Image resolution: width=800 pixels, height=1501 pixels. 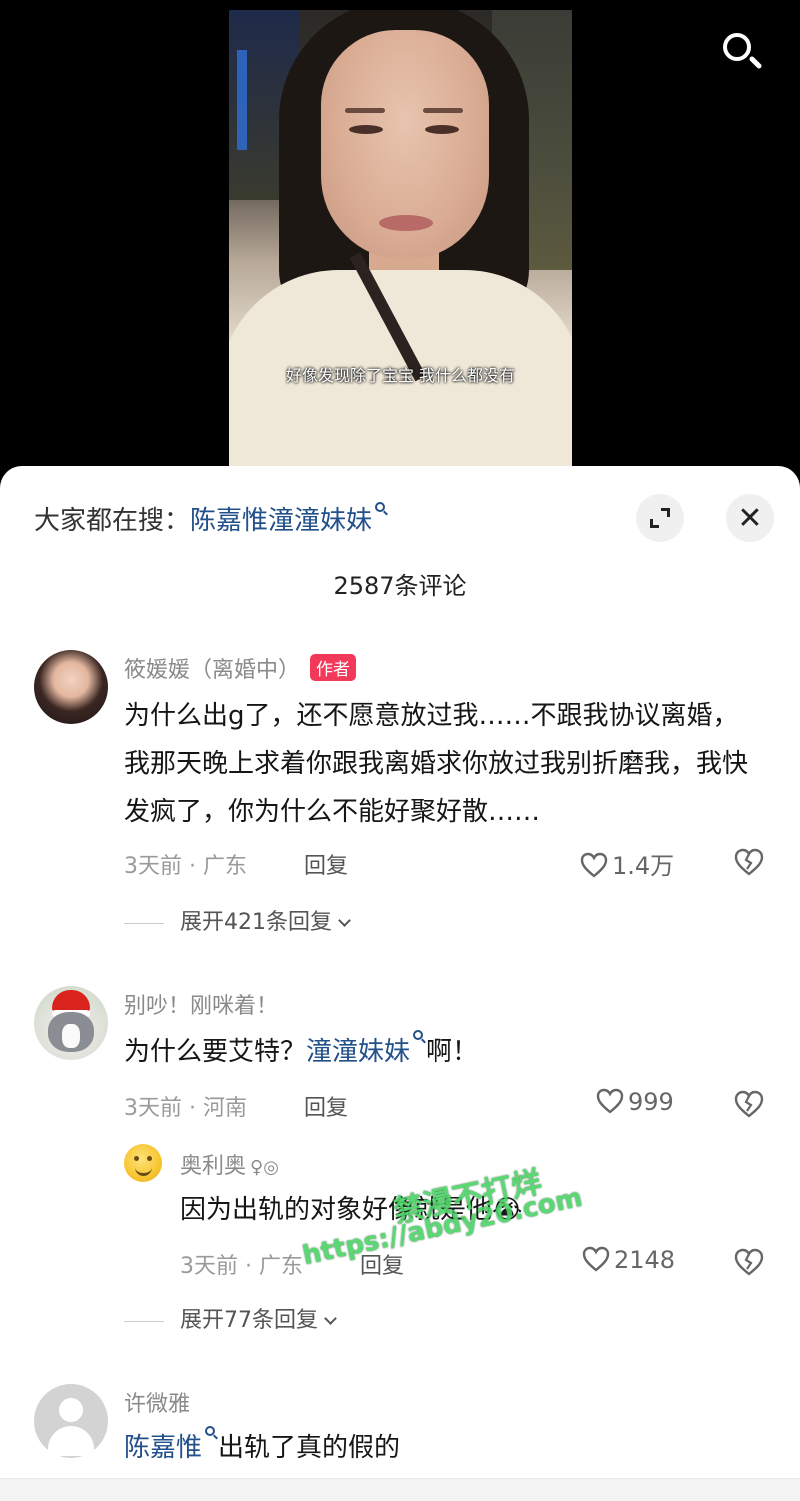 I want to click on mention-keyword: 潼潼妹妹, so click(x=358, y=1052).